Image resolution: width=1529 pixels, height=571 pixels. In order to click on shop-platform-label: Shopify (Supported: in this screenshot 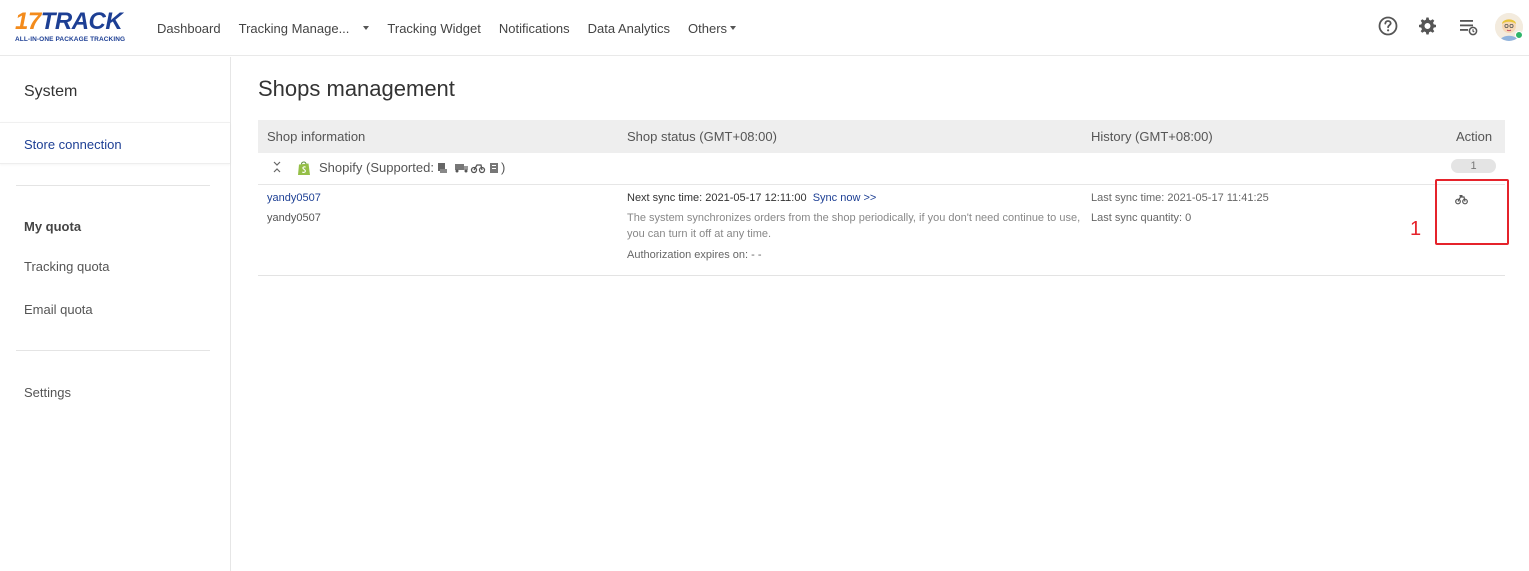, I will do `click(376, 167)`.